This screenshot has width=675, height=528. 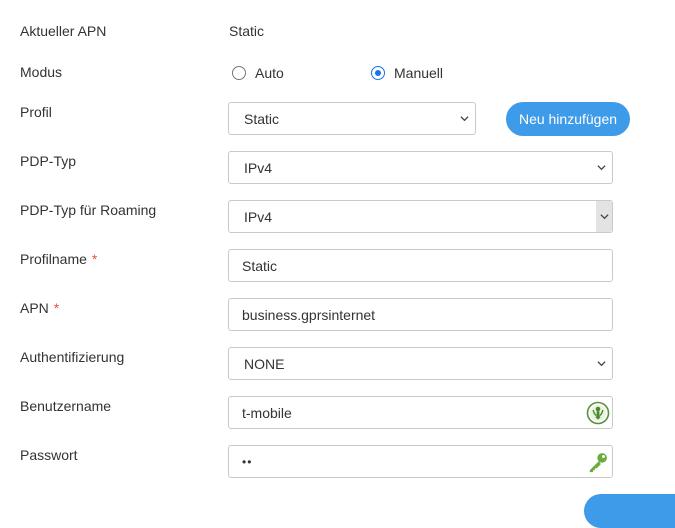 What do you see at coordinates (247, 461) in the screenshot?
I see `password-input-value: ••` at bounding box center [247, 461].